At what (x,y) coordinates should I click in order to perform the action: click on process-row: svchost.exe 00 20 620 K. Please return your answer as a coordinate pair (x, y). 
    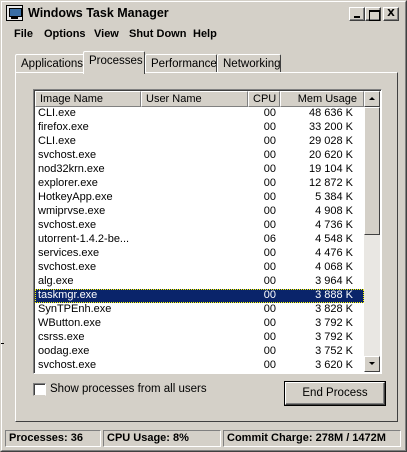
    Looking at the image, I should click on (199, 156).